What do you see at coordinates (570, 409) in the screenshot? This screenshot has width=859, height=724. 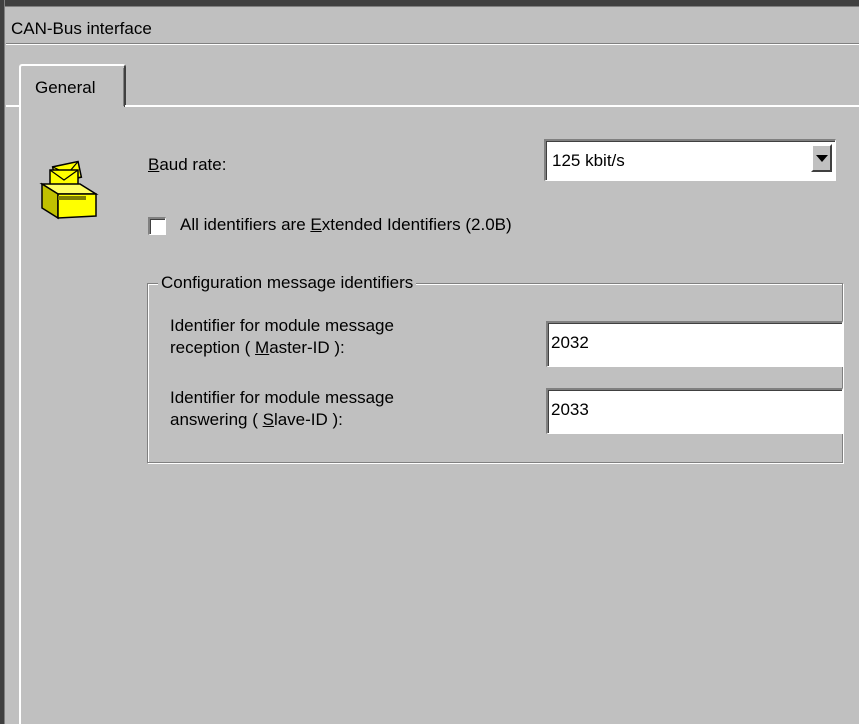 I see `slave-id-value: 2033` at bounding box center [570, 409].